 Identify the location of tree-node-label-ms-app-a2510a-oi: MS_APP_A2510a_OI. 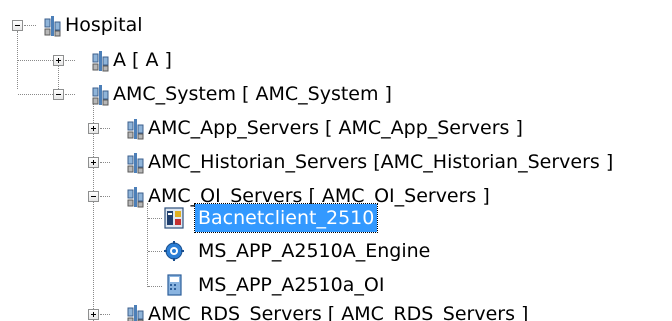
(291, 285).